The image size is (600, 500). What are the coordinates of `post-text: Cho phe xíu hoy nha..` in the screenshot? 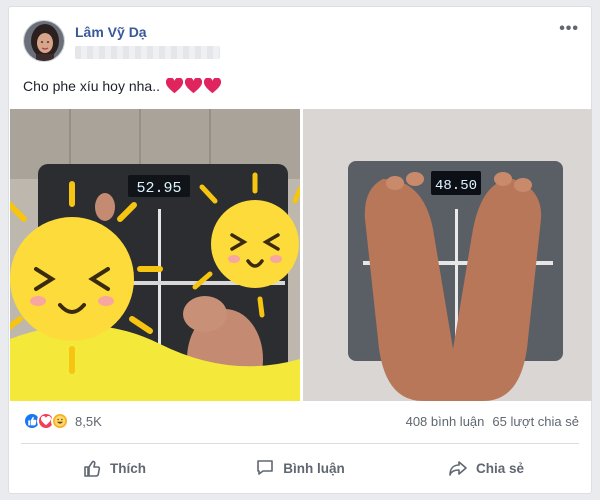 It's located at (122, 86).